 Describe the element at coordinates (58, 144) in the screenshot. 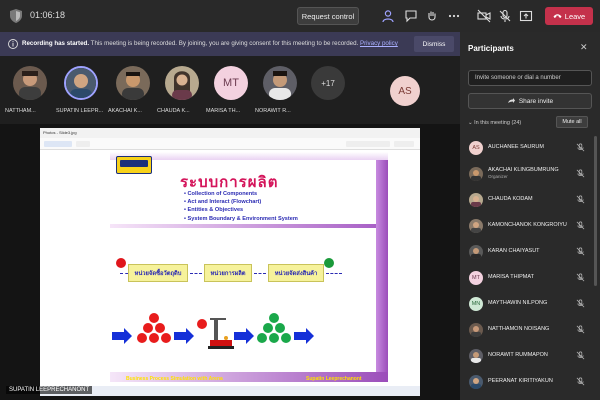

I see `see-all-photos-button` at that location.